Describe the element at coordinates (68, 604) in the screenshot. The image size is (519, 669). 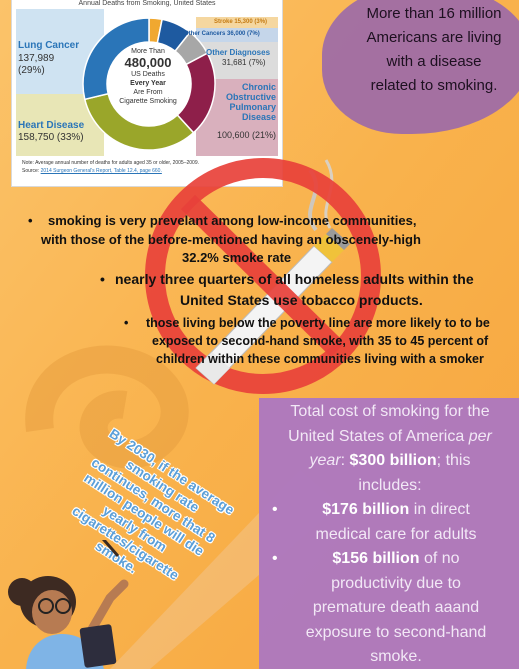
I see `teacher-illustration` at that location.